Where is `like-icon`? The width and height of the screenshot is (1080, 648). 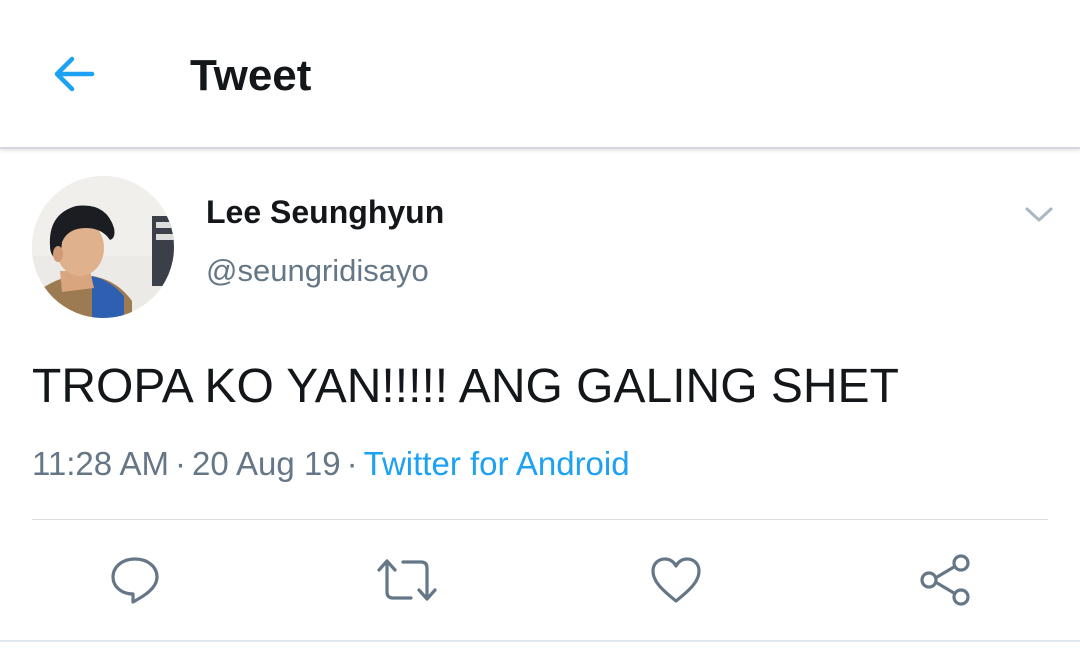 like-icon is located at coordinates (676, 580).